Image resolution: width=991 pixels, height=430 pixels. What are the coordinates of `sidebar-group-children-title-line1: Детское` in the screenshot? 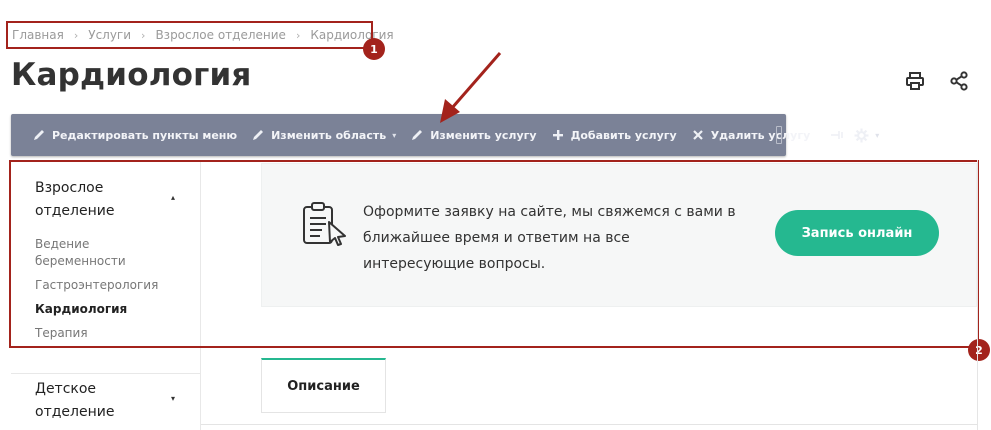 It's located at (65, 389).